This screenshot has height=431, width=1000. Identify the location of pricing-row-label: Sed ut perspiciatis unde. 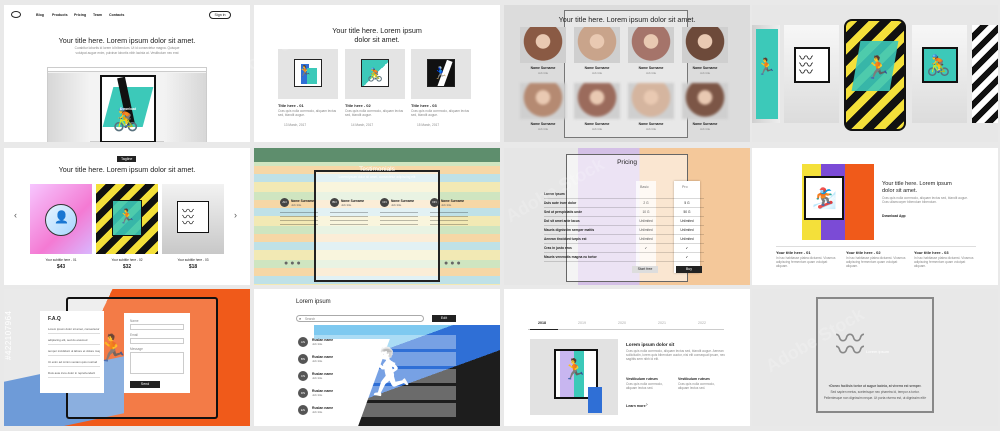
(563, 212).